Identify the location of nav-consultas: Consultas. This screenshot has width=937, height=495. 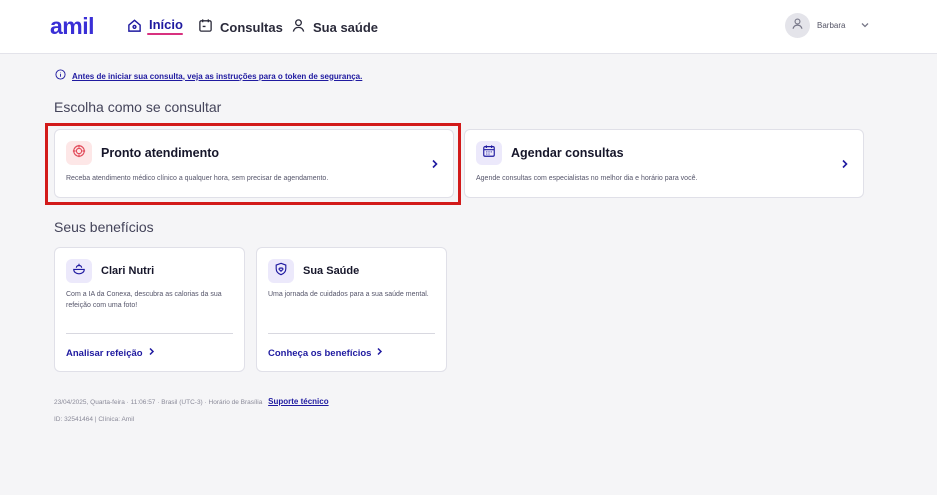
(240, 27).